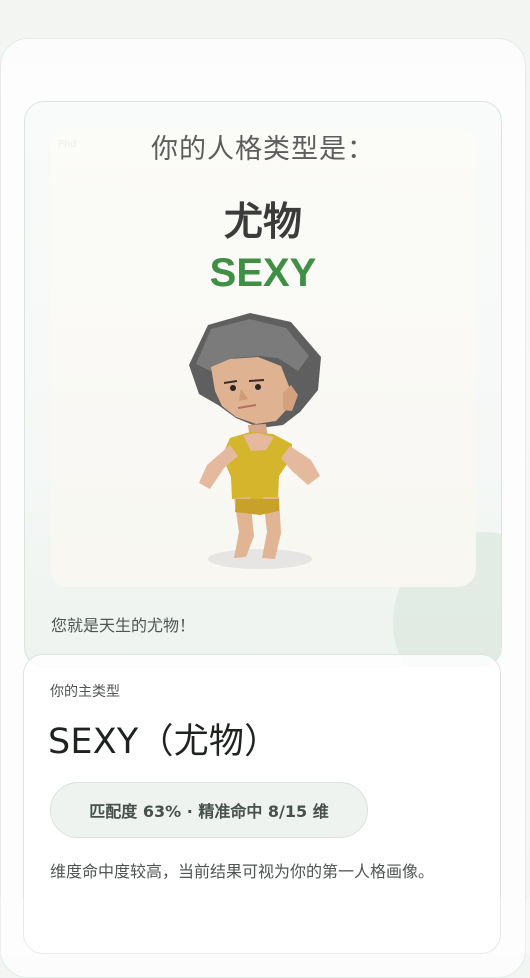  Describe the element at coordinates (263, 149) in the screenshot. I see `poster-title: 你的人格类型是：` at that location.